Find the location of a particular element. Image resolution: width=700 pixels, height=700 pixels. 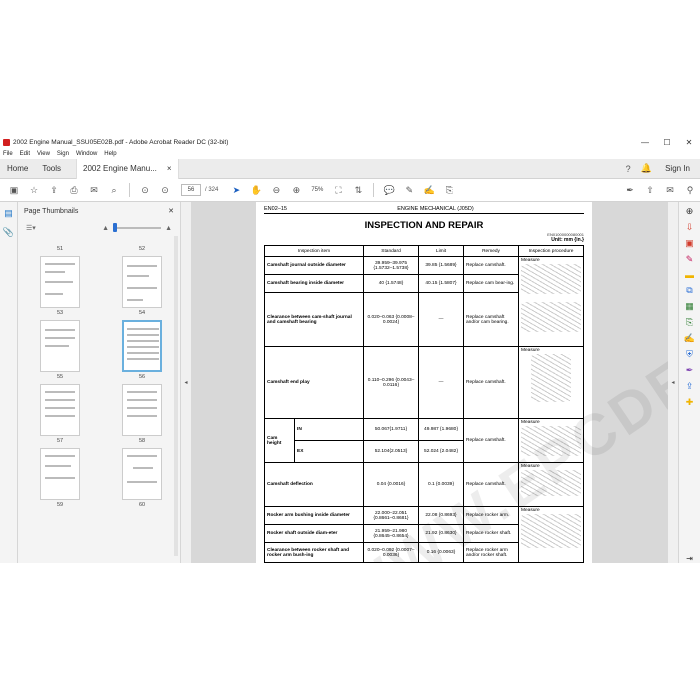

maximize-button: ☐ is located at coordinates (667, 142).